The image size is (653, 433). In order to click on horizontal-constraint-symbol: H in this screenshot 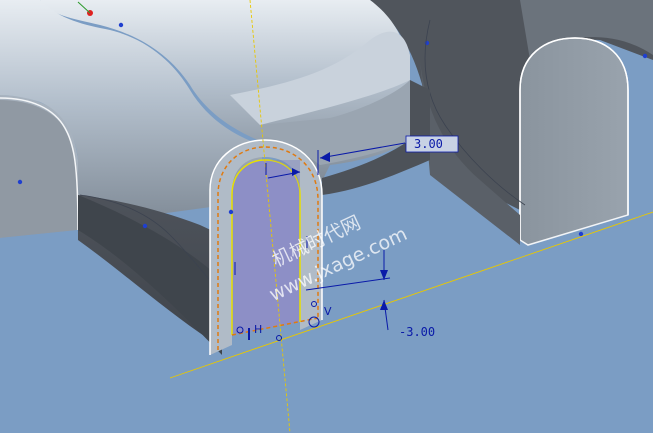, I will do `click(258, 329)`.